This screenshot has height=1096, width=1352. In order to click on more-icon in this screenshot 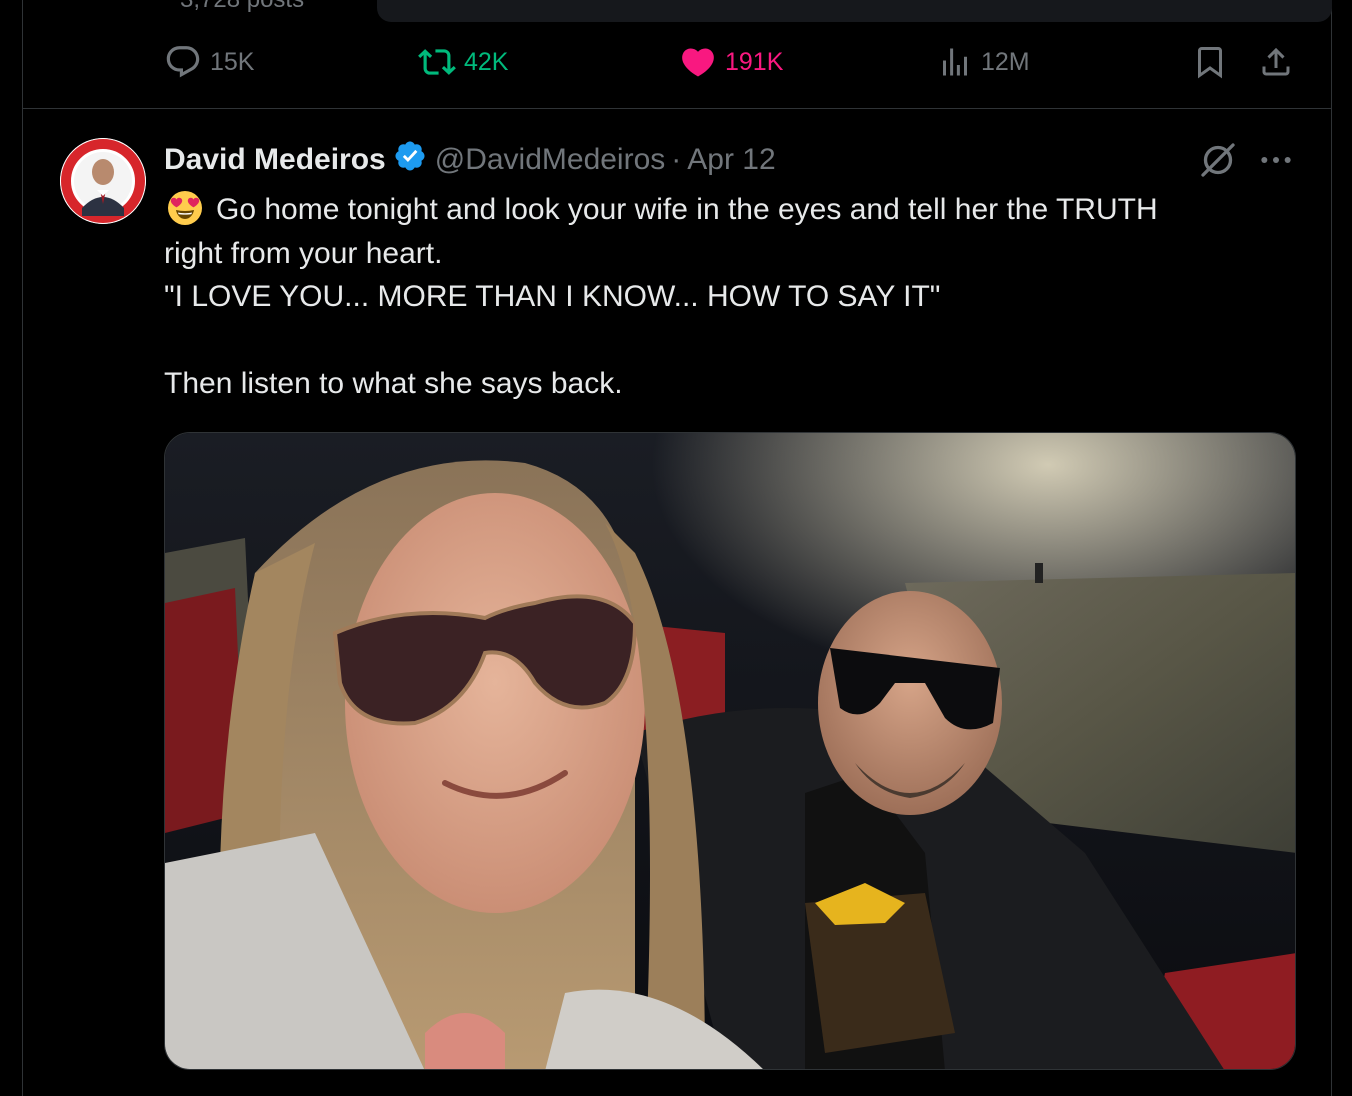, I will do `click(1276, 160)`.